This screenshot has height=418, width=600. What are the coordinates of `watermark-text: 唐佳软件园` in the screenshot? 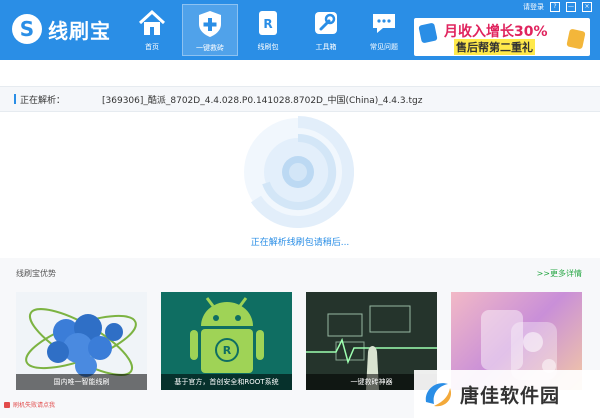 It's located at (510, 395).